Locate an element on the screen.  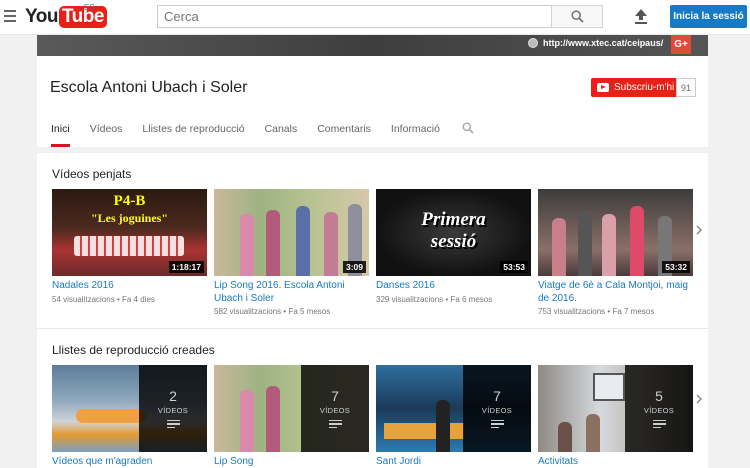
playlist-title-link: Lip Song is located at coordinates (291, 462).